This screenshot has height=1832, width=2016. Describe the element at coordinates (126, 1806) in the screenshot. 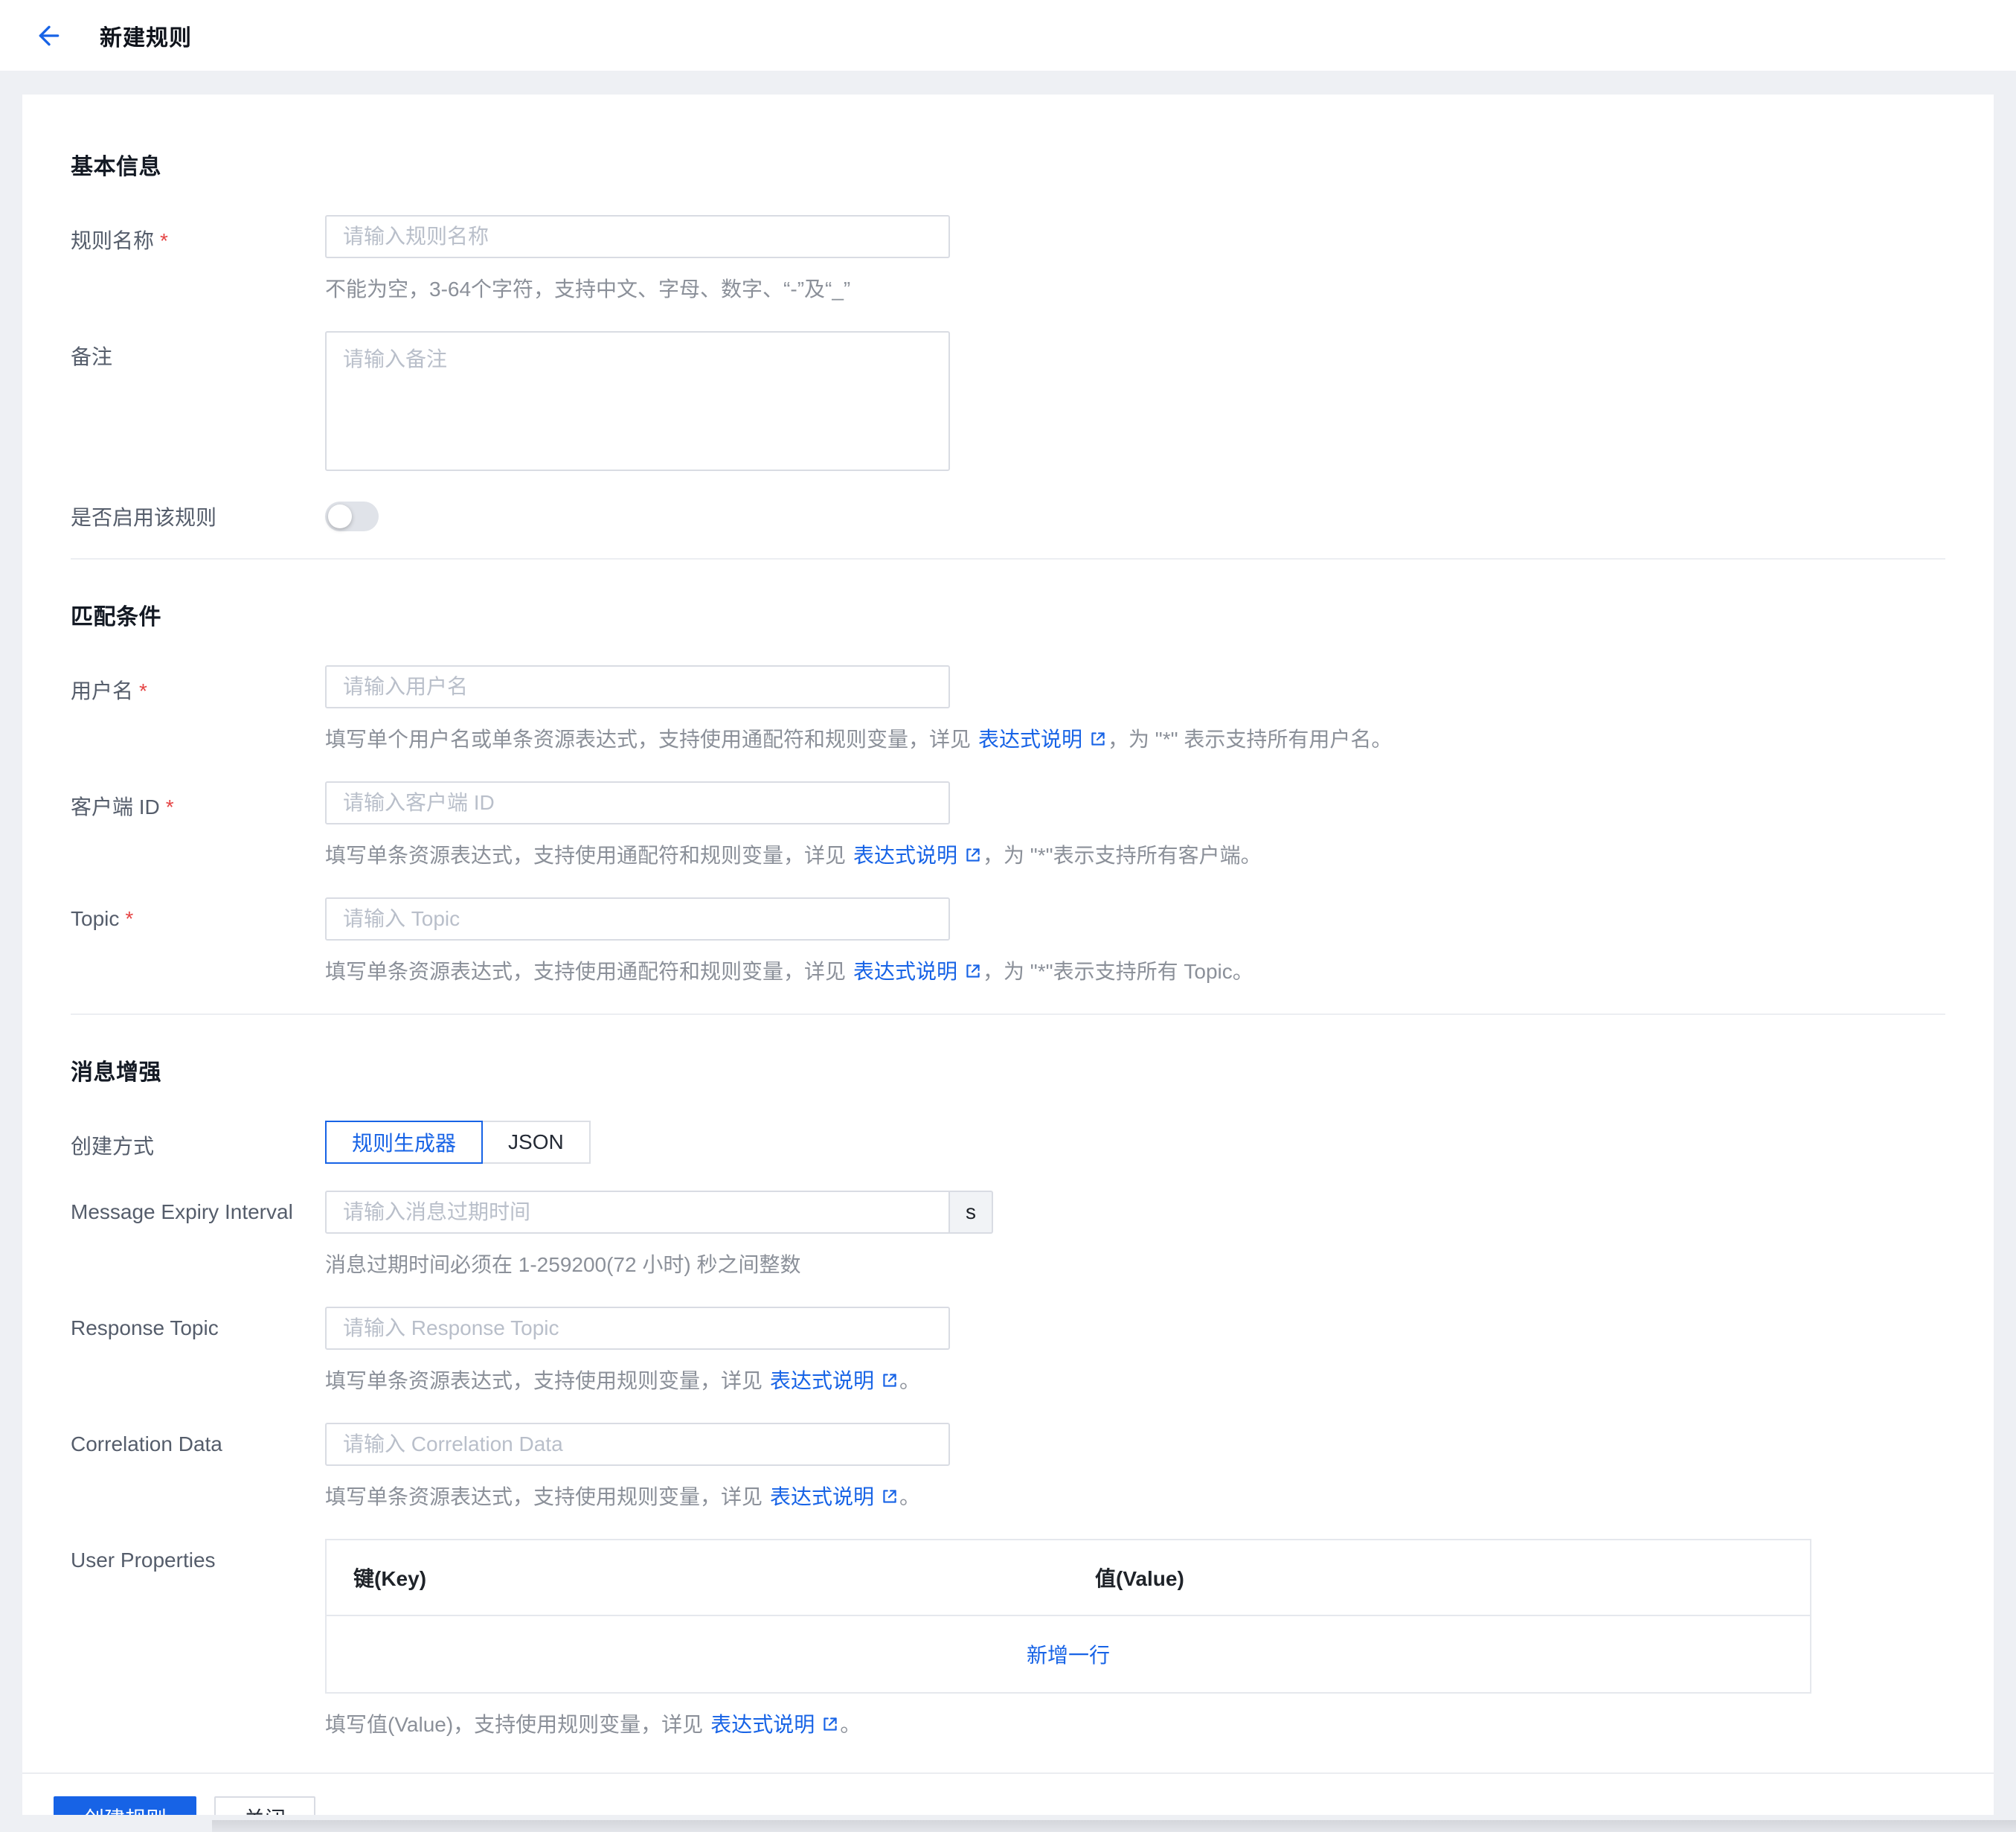

I see `create-rule-button: 创建规则` at that location.